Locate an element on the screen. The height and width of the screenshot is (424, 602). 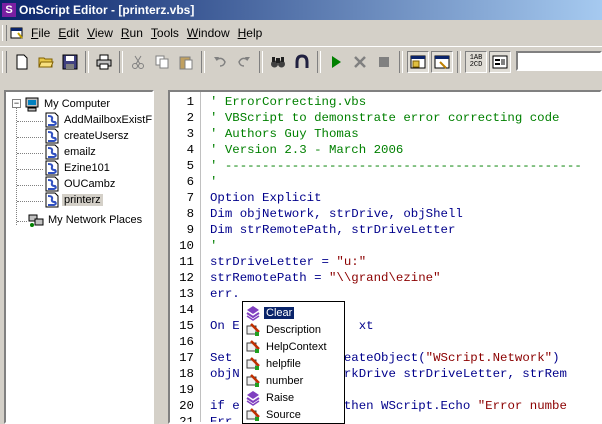
pause-icon is located at coordinates (384, 62).